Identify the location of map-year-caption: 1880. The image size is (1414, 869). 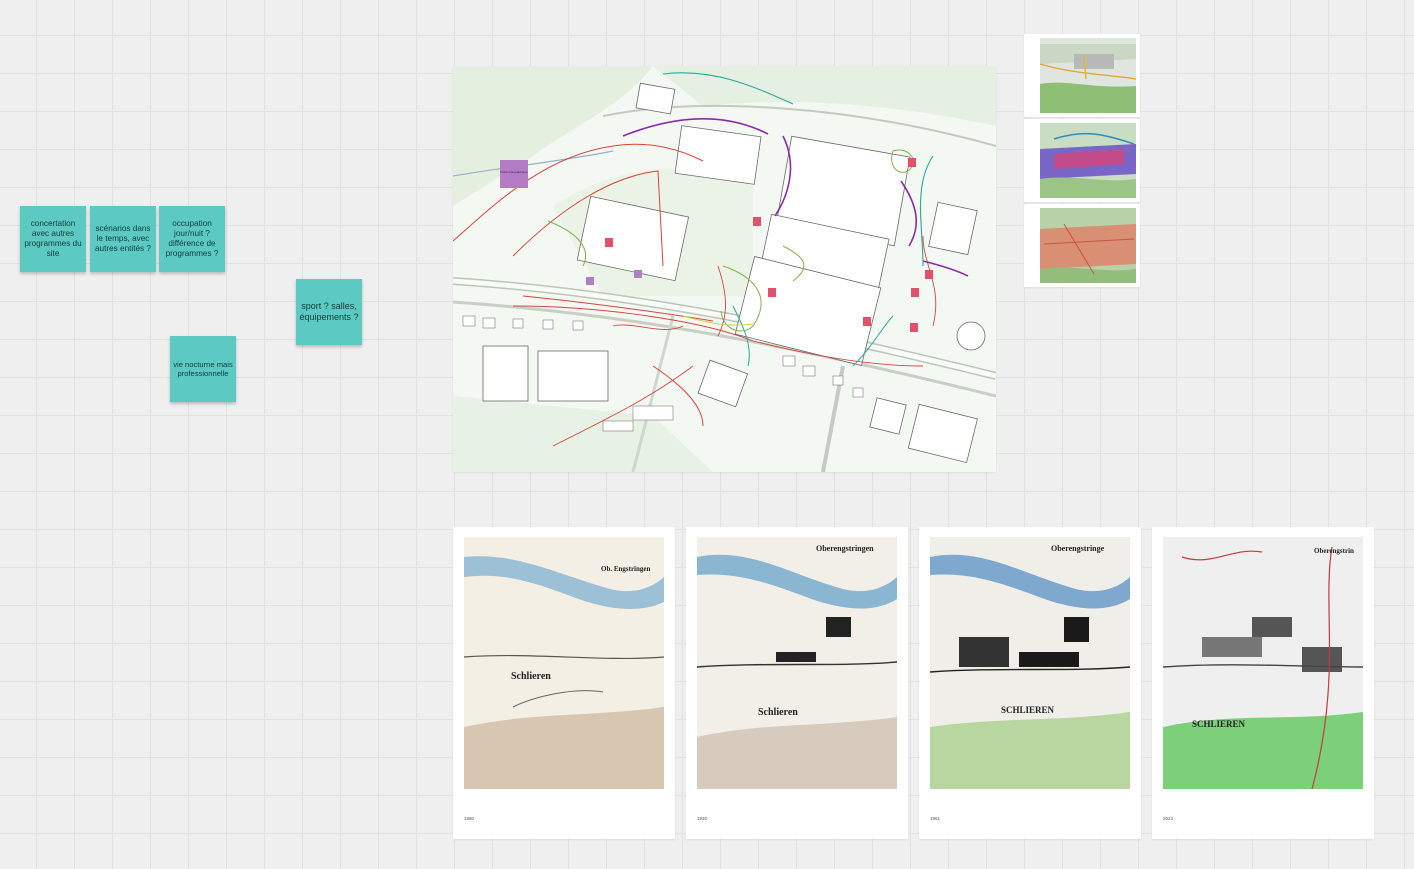
(469, 818).